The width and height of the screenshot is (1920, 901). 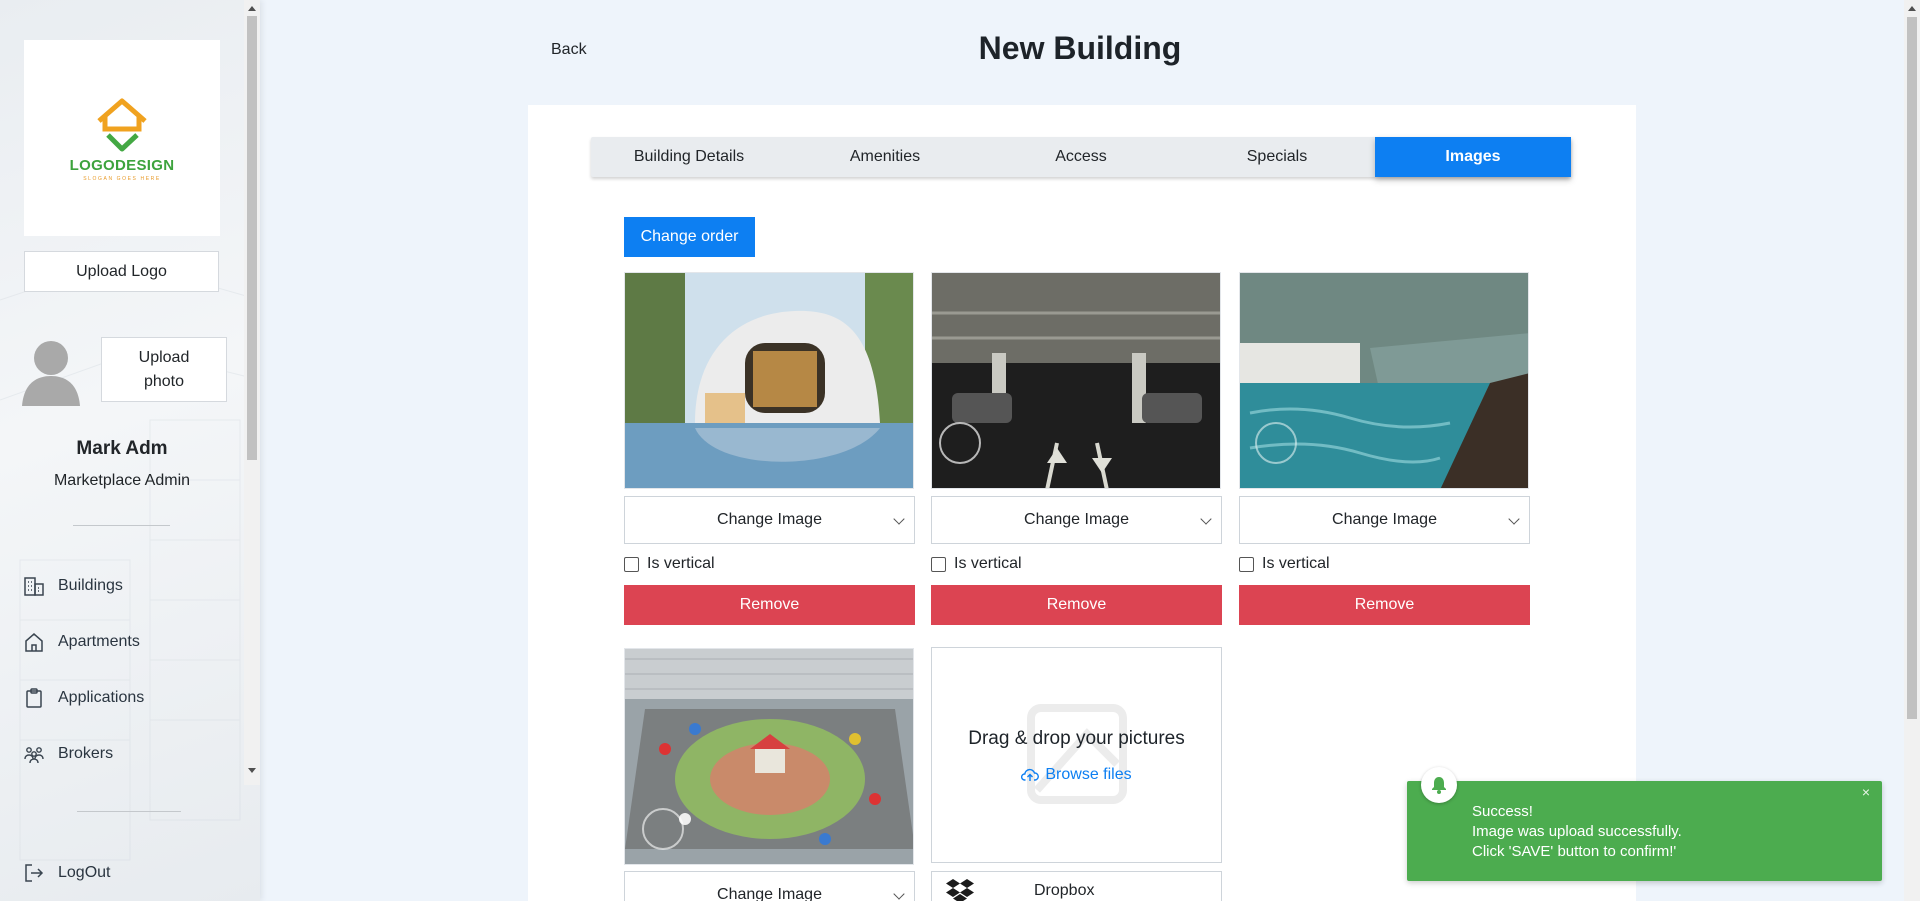 What do you see at coordinates (122, 480) in the screenshot?
I see `user-role: Marketplace Admin` at bounding box center [122, 480].